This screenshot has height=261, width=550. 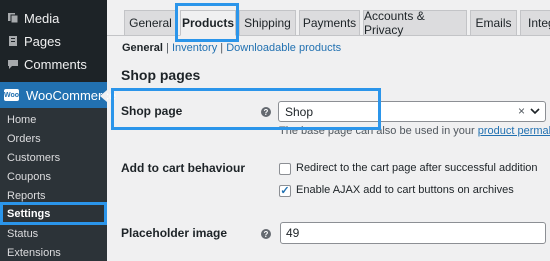 I want to click on products-tab-highlight-box, so click(x=207, y=22).